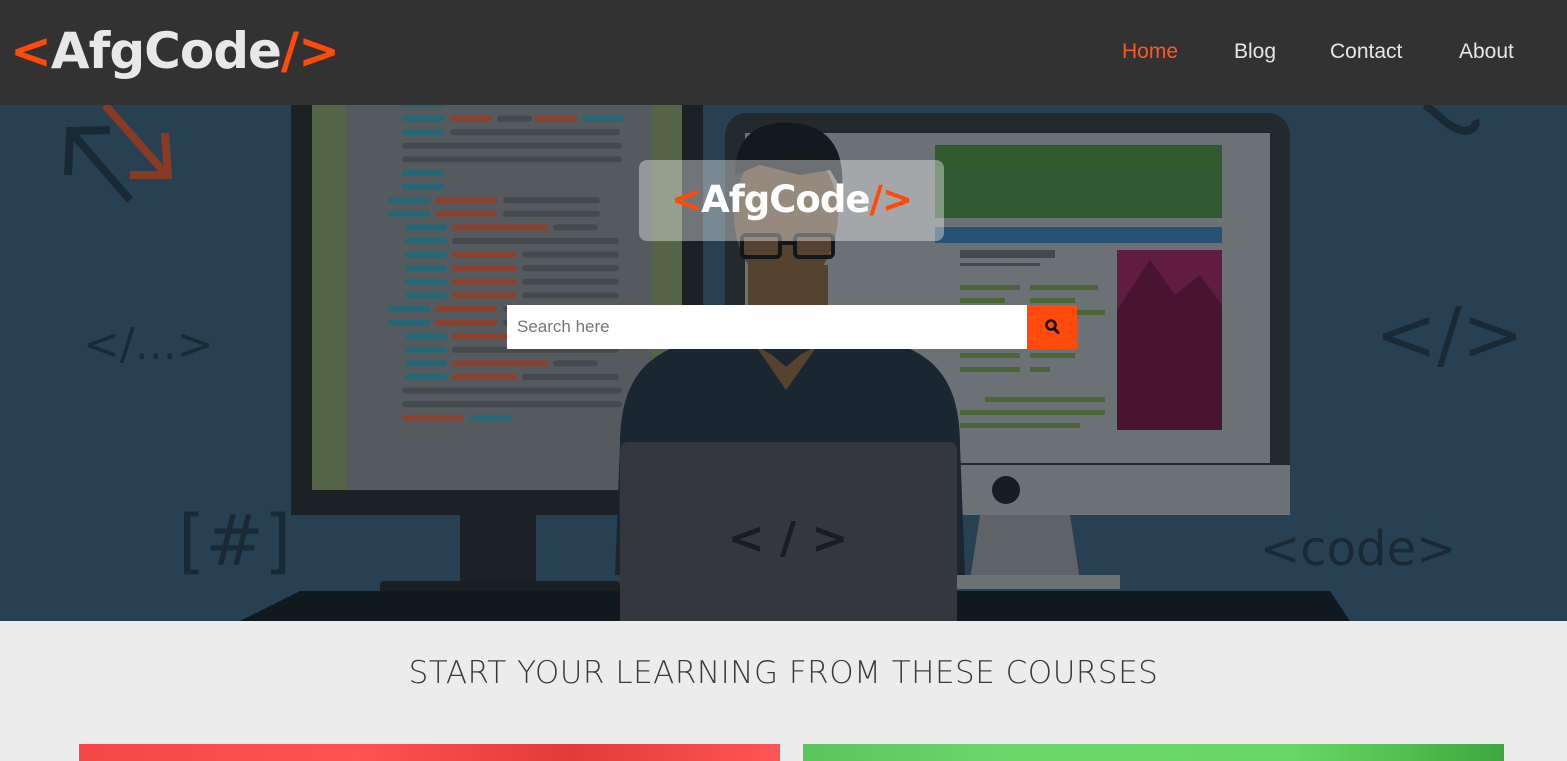  I want to click on nav-about: About, so click(1486, 52).